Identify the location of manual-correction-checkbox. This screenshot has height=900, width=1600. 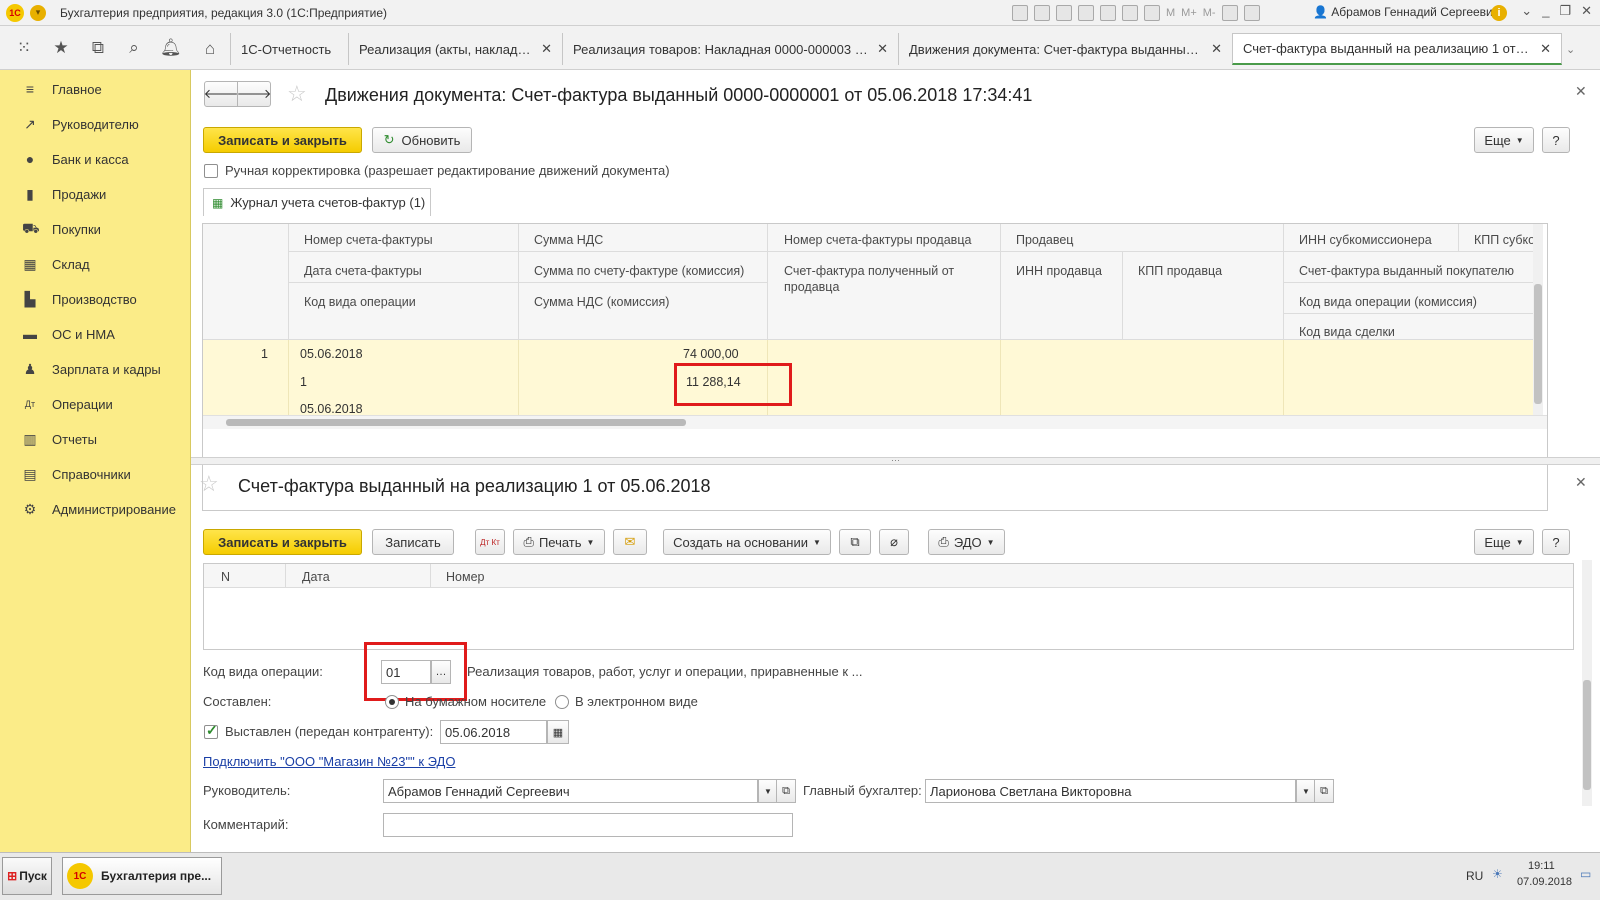
(211, 171).